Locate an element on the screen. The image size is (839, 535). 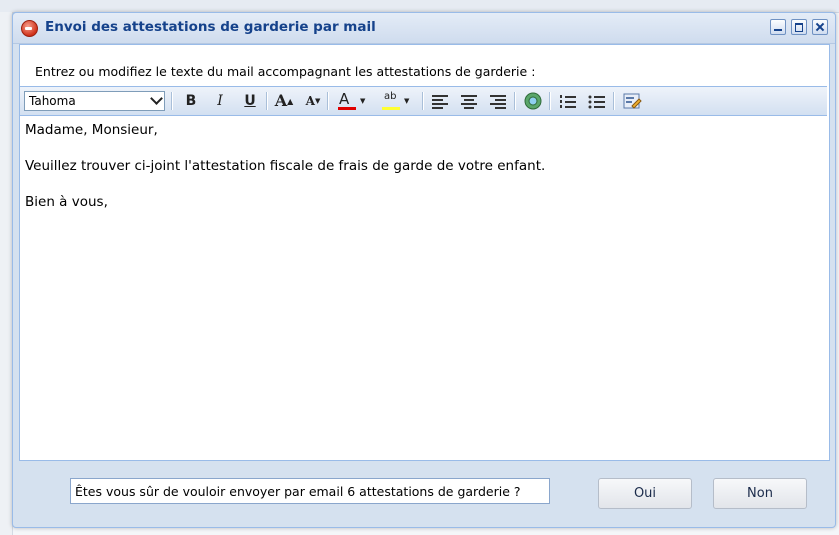
arrow-up-icon: ▲ is located at coordinates (290, 101).